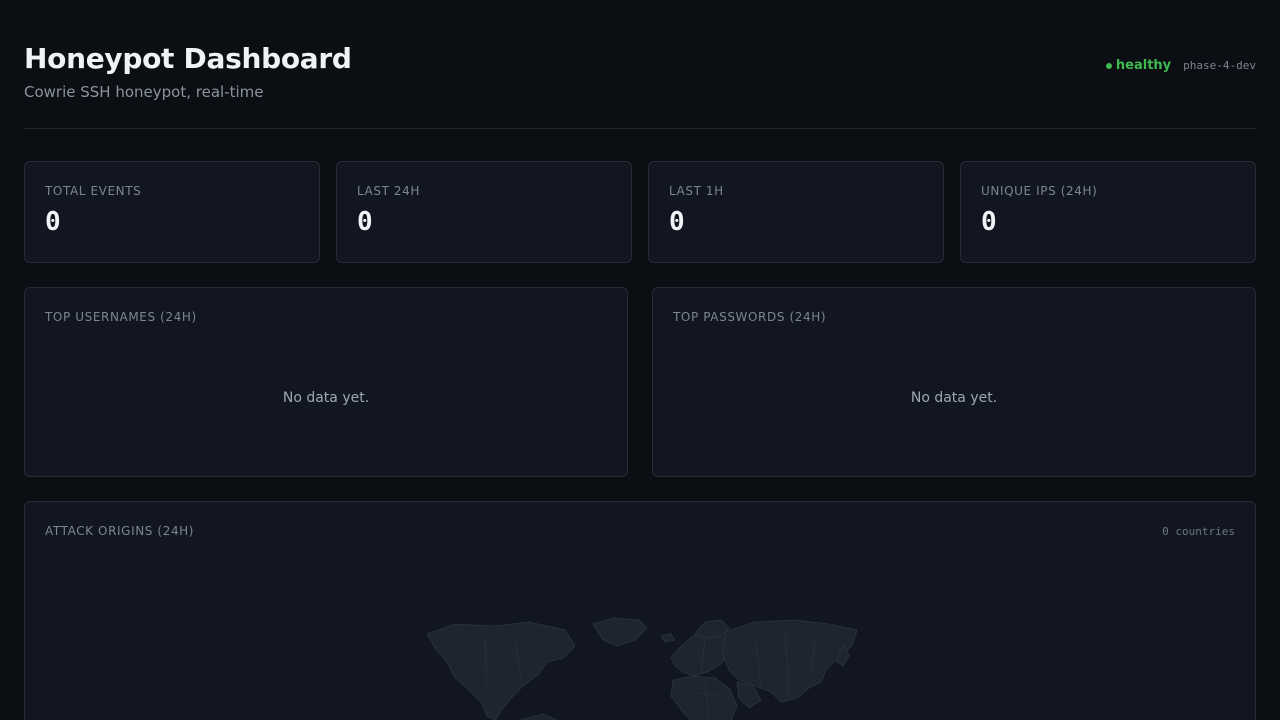 The height and width of the screenshot is (720, 1280). What do you see at coordinates (700, 654) in the screenshot?
I see `map-region-europe` at bounding box center [700, 654].